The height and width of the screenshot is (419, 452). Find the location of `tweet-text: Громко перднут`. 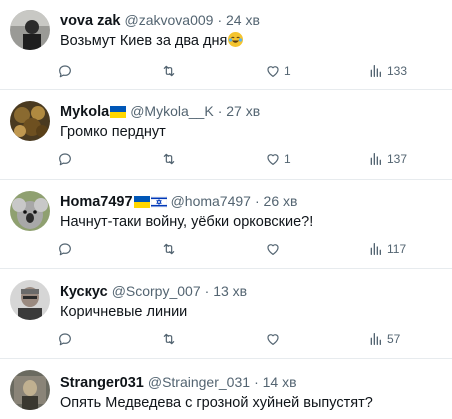

tweet-text: Громко перднут is located at coordinates (113, 132).